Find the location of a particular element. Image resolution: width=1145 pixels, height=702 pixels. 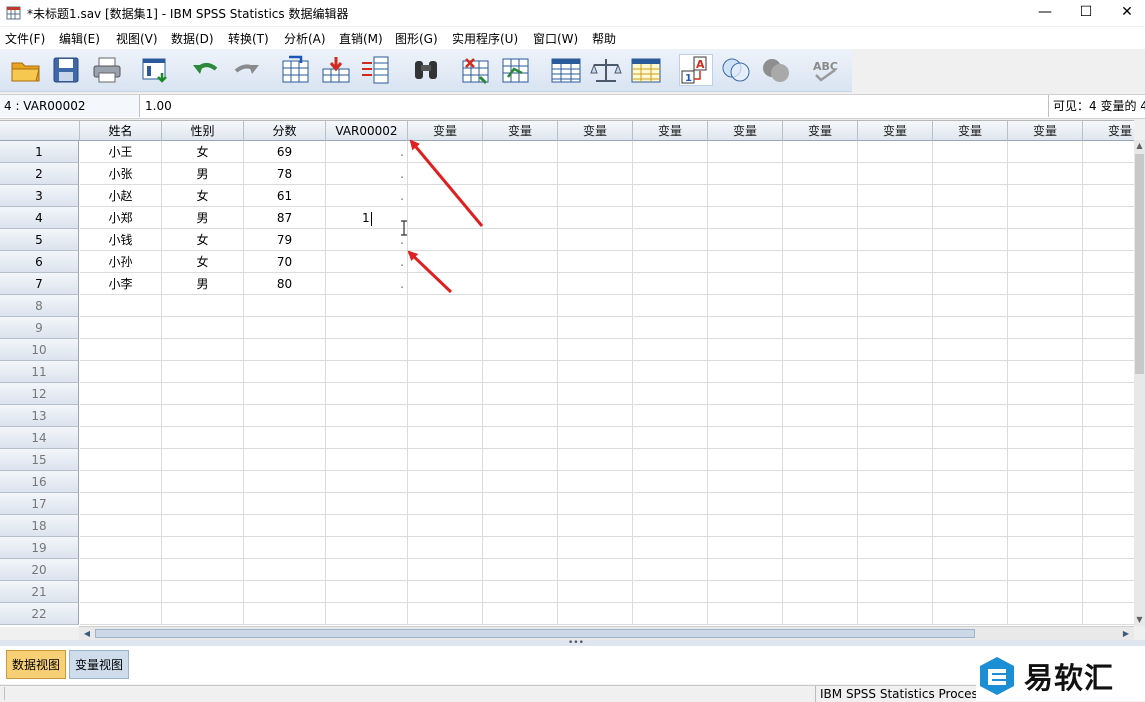

row-header: 16 is located at coordinates (39, 482).